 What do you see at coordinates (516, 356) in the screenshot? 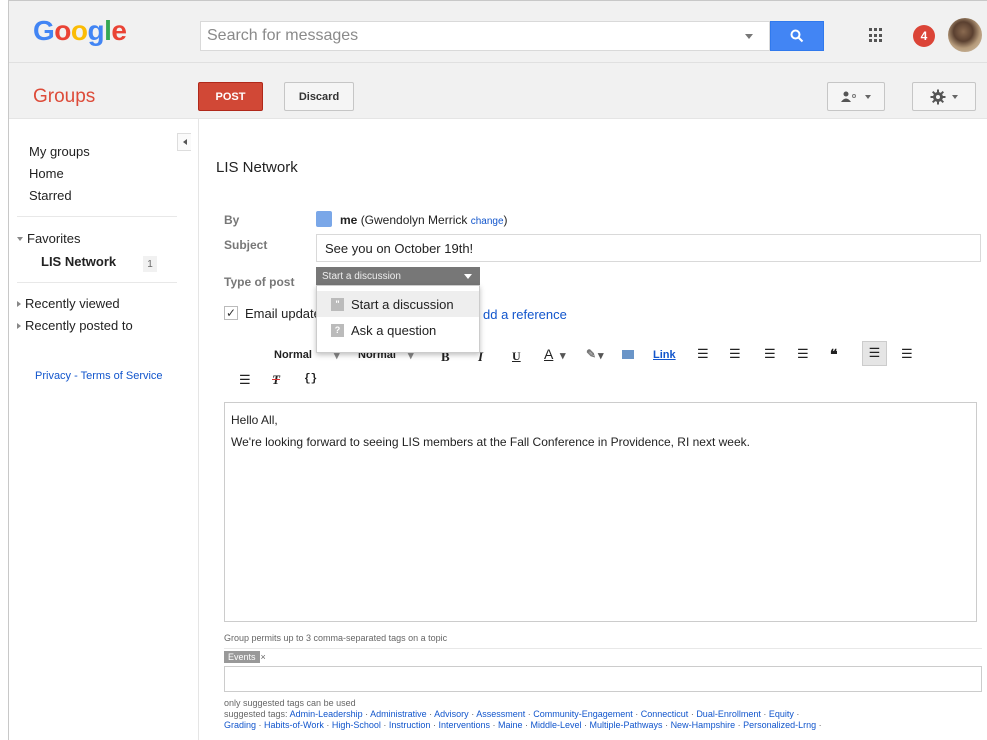
I see `underline-button: U` at bounding box center [516, 356].